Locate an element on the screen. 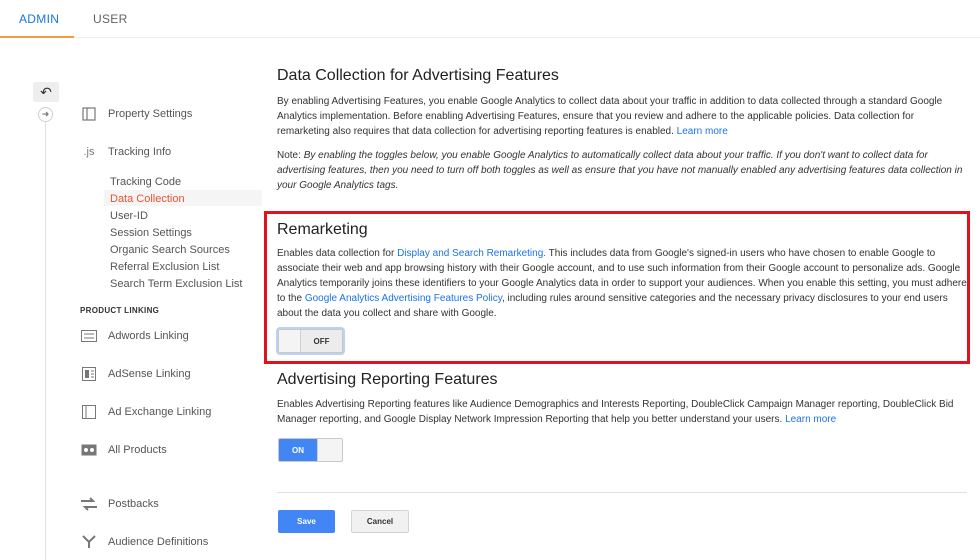  sidebar-item-label: AdSense Linking is located at coordinates (149, 374).